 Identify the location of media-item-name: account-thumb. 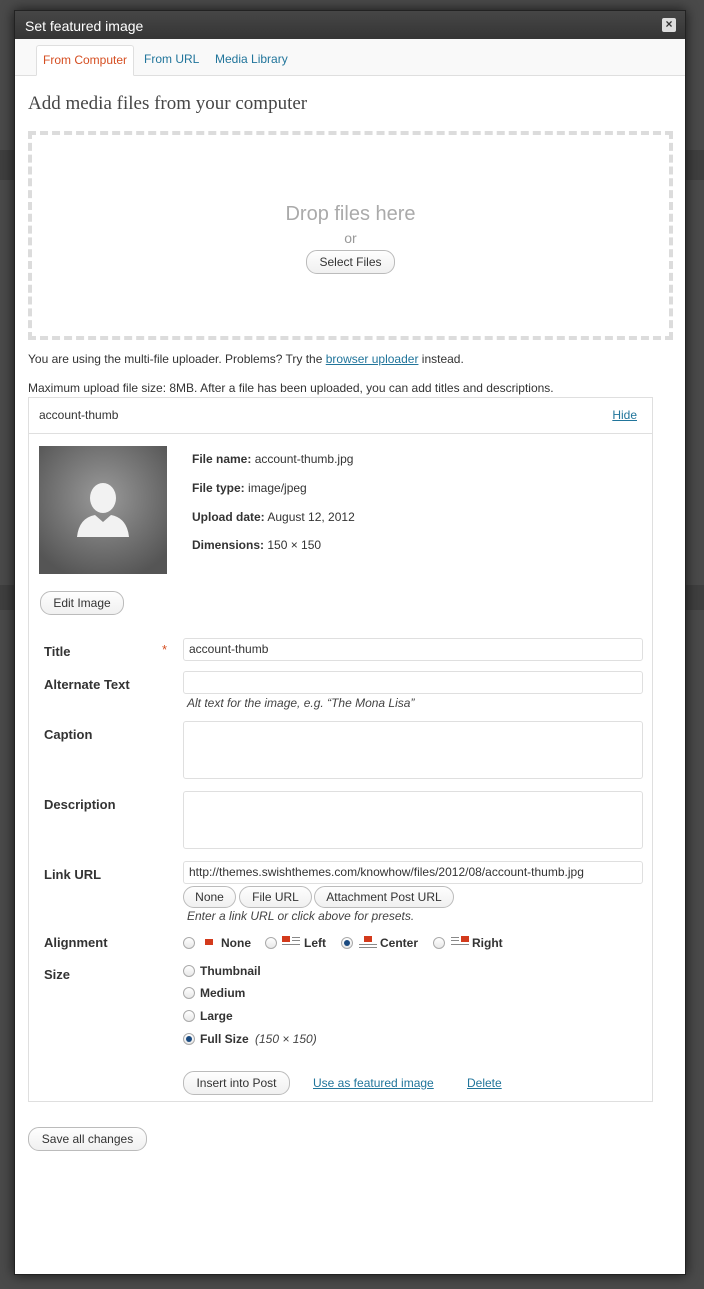
(79, 415).